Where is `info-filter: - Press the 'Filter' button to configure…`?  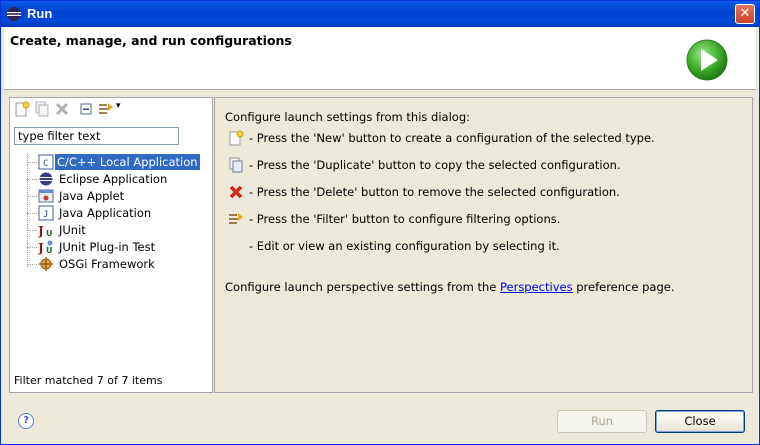 info-filter: - Press the 'Filter' button to configure… is located at coordinates (405, 219).